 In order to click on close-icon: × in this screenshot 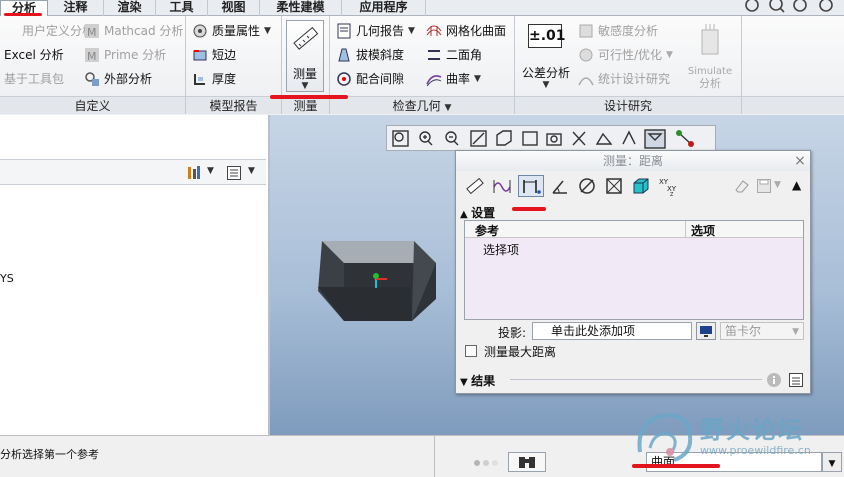, I will do `click(800, 161)`.